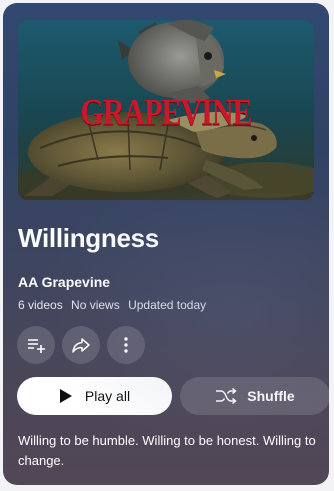  I want to click on playlist-title: Willingness, so click(88, 238).